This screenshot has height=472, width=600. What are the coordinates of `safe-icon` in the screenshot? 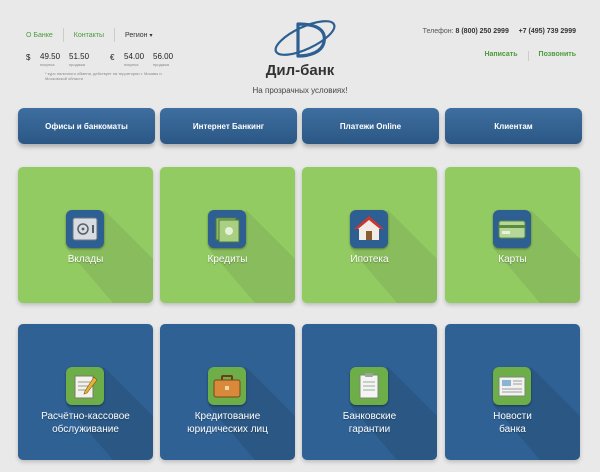 It's located at (85, 229).